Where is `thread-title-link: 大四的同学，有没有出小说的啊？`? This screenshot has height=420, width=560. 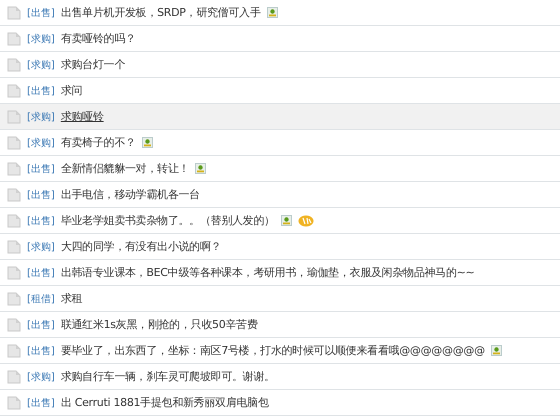
thread-title-link: 大四的同学，有没有出小说的啊？ is located at coordinates (141, 246).